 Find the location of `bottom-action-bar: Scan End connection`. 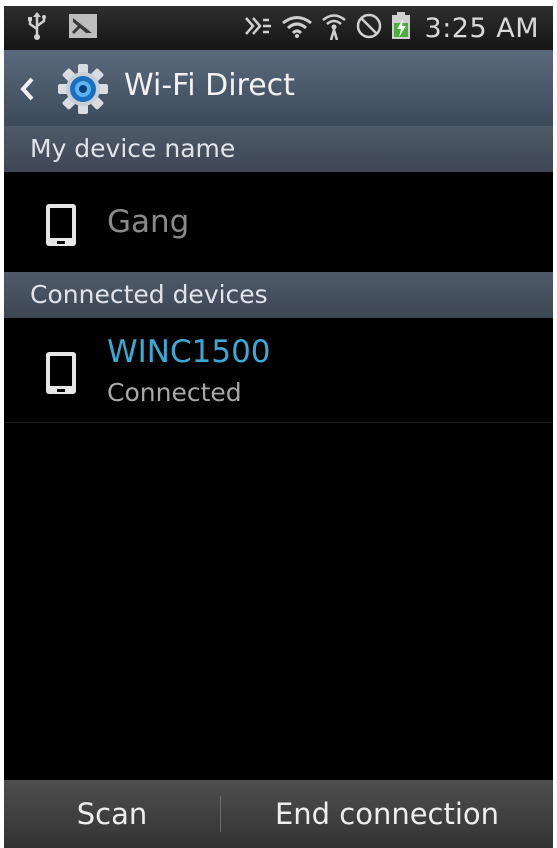

bottom-action-bar: Scan End connection is located at coordinates (278, 814).